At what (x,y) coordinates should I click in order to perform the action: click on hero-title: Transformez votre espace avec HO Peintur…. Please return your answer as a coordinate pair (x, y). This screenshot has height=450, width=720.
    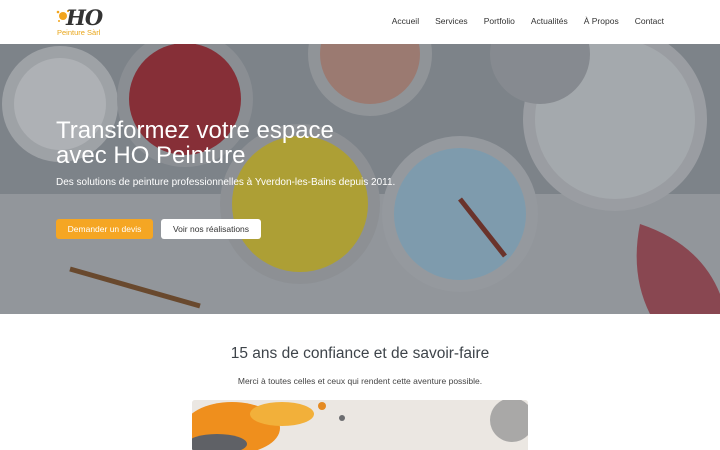
    Looking at the image, I should click on (226, 143).